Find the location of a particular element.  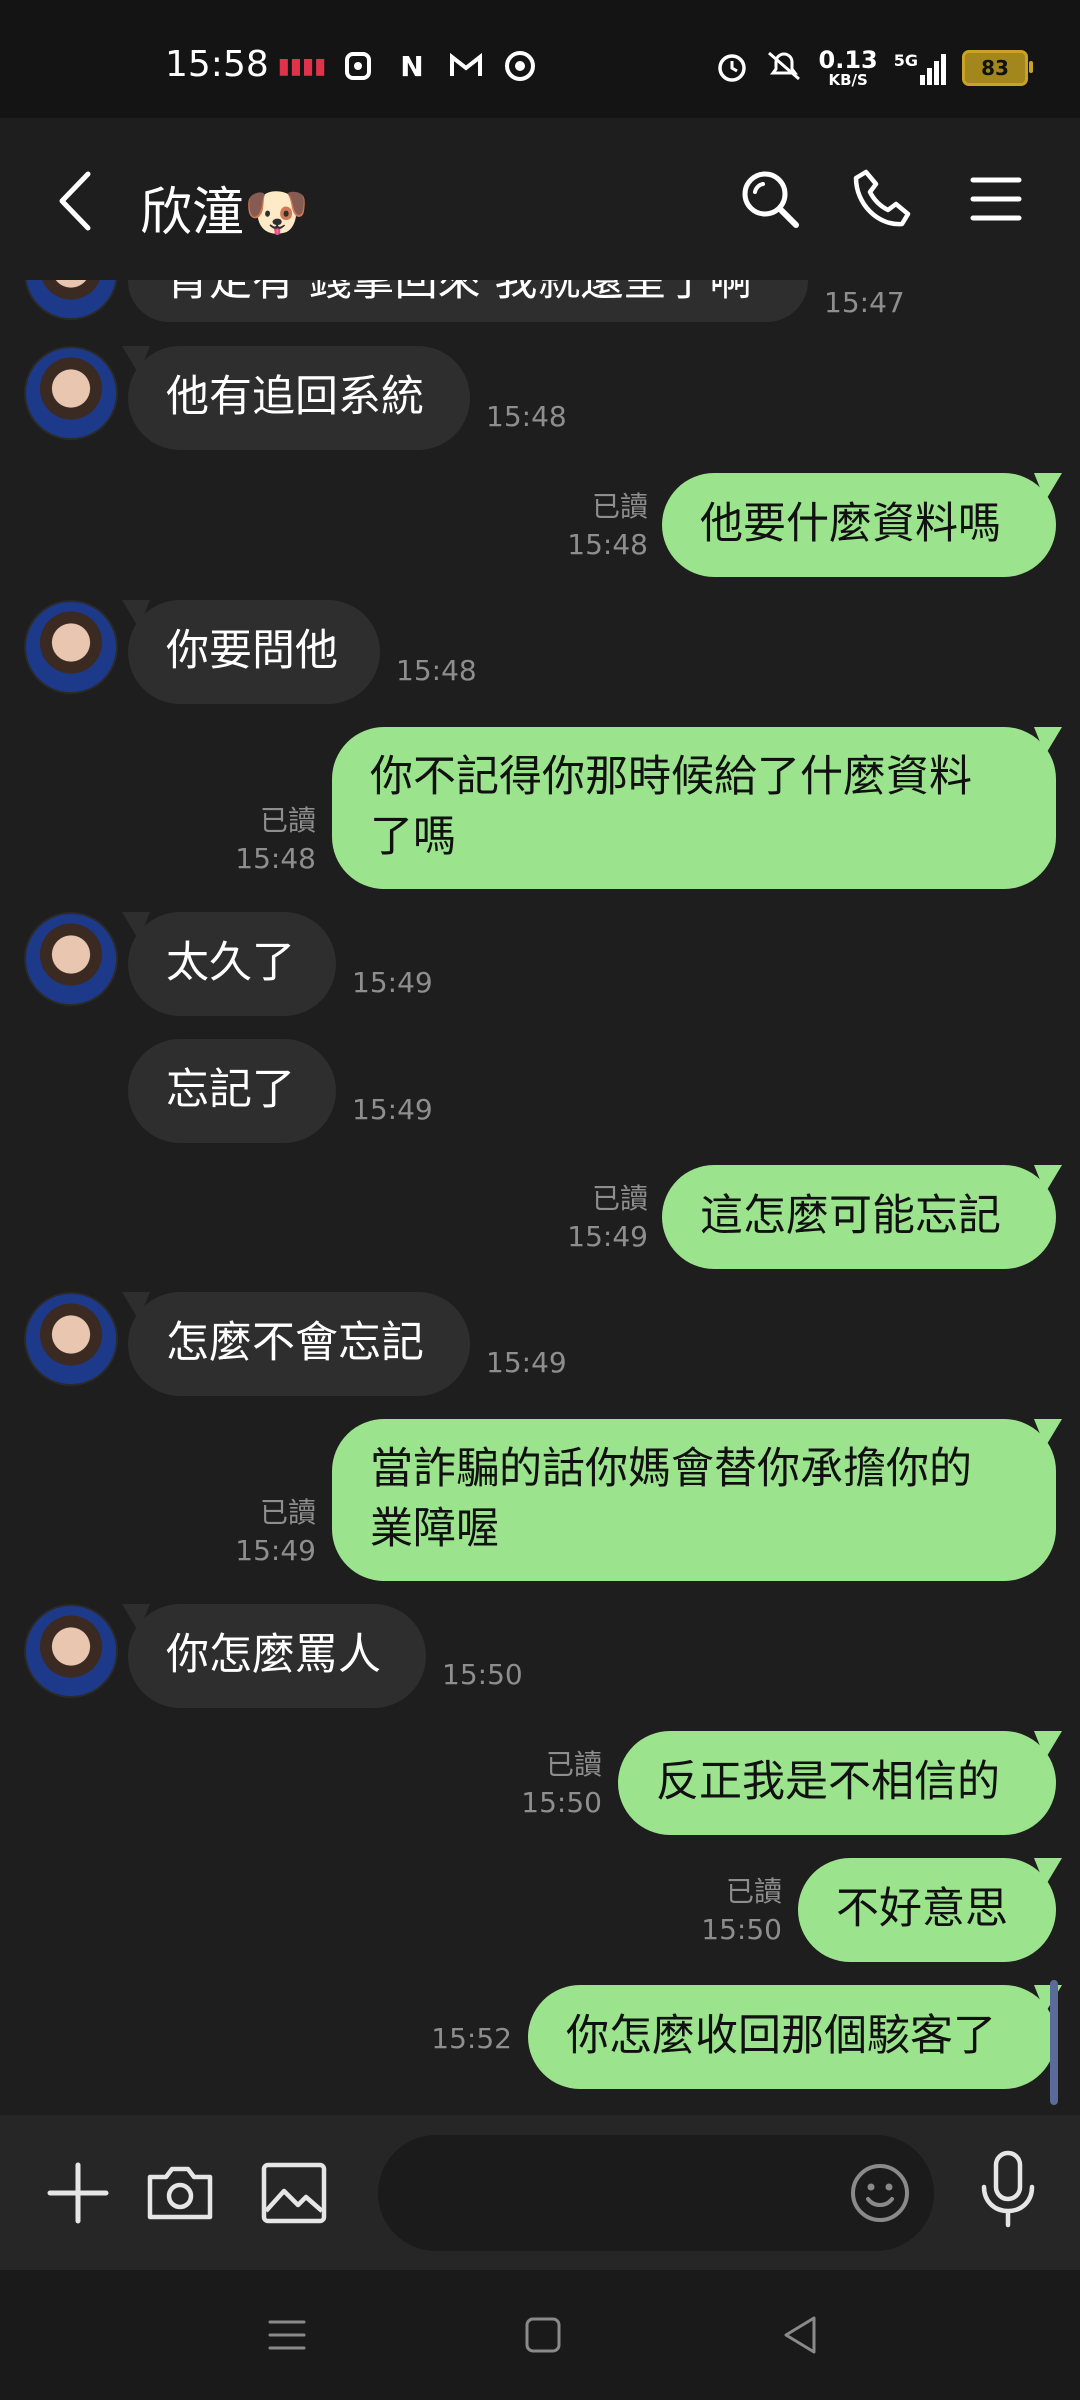

signal-red-icon: ▮▮▮▮ is located at coordinates (302, 66).